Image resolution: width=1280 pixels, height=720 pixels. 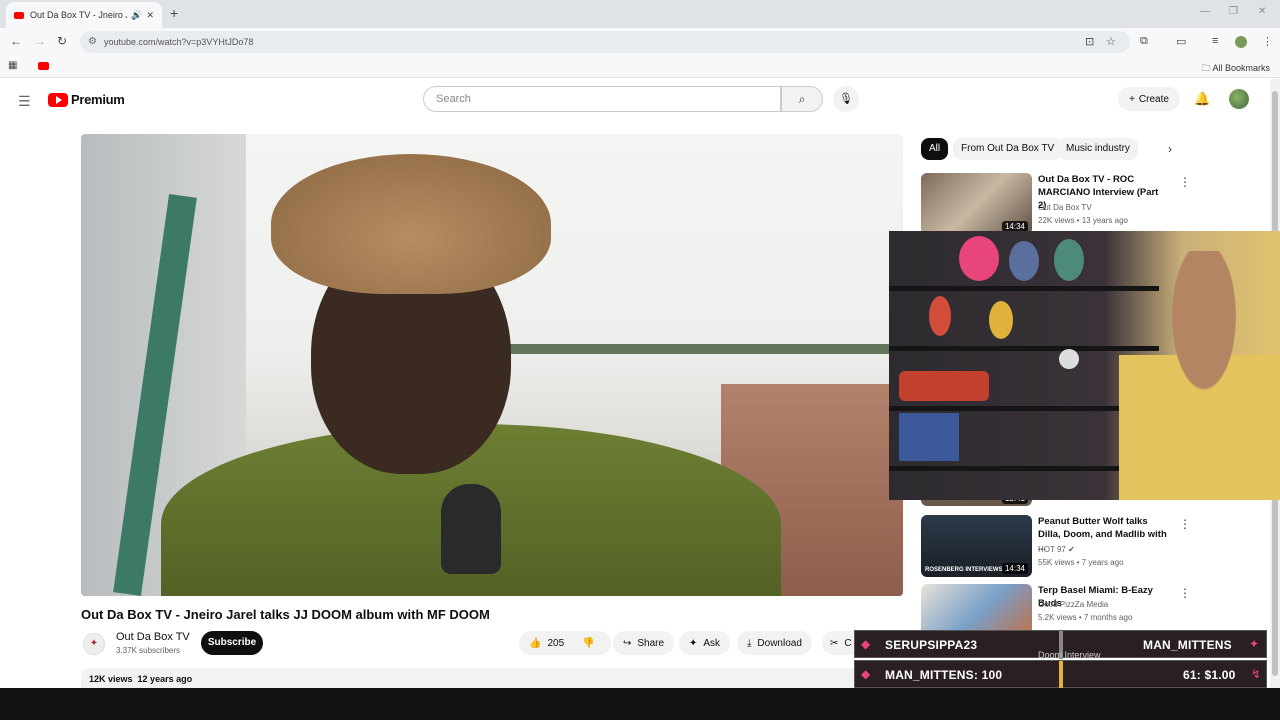 What do you see at coordinates (1111, 41) in the screenshot?
I see `bookmark-star-icon: ☆` at bounding box center [1111, 41].